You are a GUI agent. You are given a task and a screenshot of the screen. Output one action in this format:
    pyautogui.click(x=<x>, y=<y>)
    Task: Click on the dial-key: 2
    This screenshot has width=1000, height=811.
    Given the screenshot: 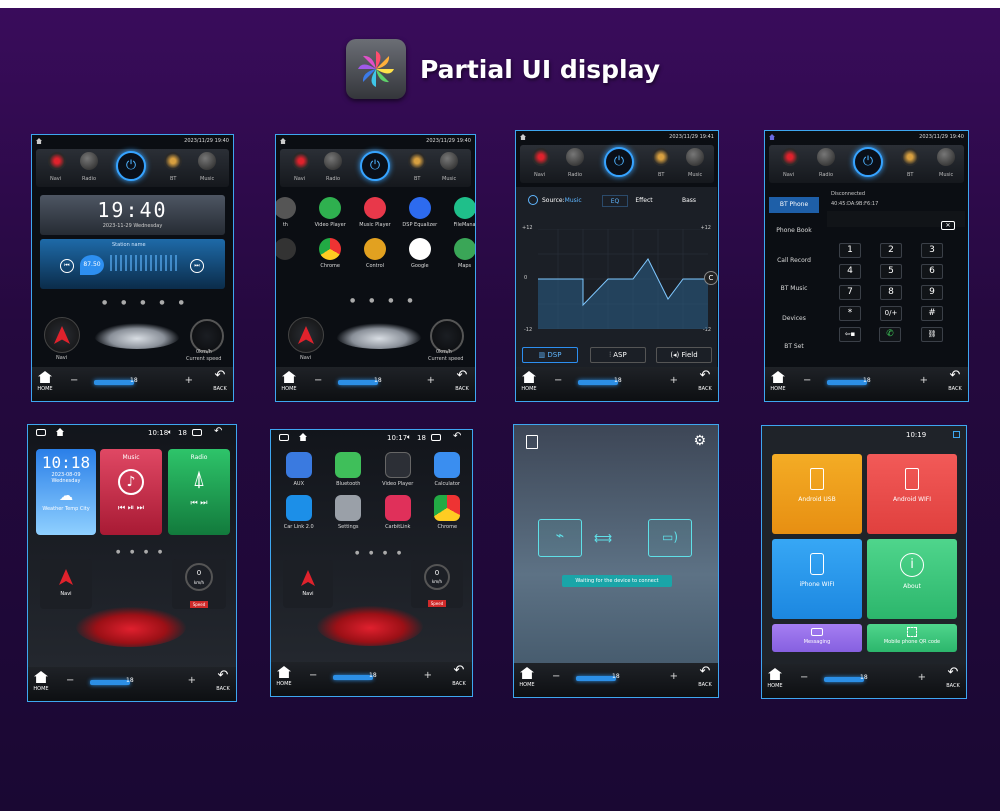 What is the action you would take?
    pyautogui.click(x=891, y=250)
    